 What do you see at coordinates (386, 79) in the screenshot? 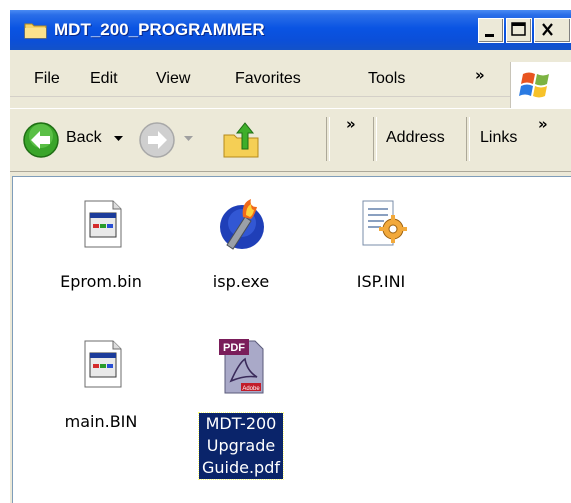
I see `menu-tools: Tools` at bounding box center [386, 79].